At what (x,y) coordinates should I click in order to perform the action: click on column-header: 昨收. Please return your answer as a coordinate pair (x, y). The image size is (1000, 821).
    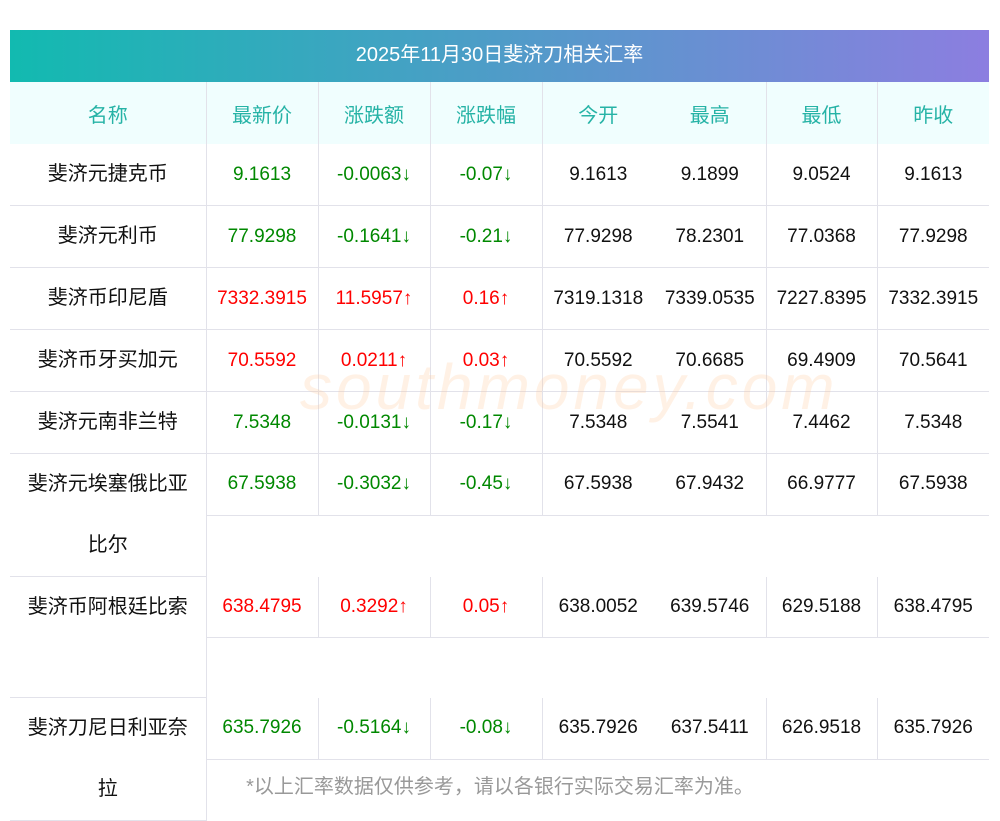
    Looking at the image, I should click on (932, 113).